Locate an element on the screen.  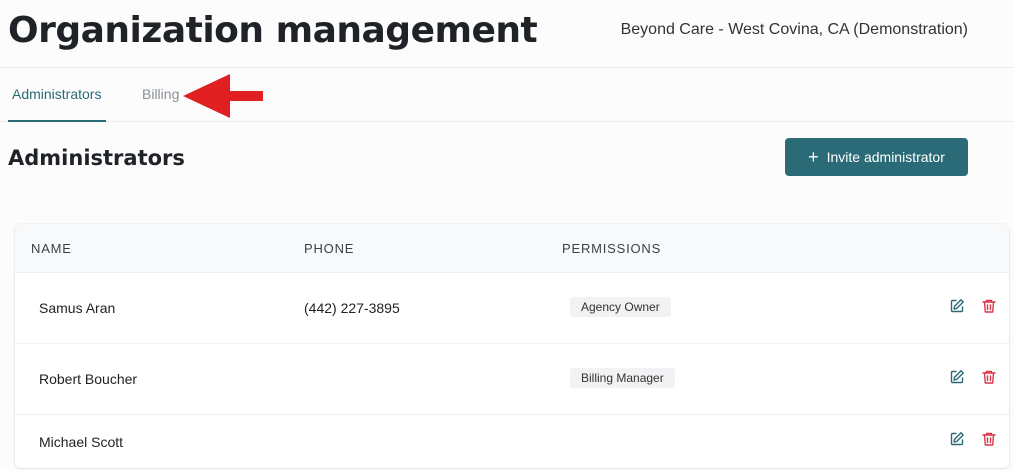
page-title: Organization management is located at coordinates (273, 30).